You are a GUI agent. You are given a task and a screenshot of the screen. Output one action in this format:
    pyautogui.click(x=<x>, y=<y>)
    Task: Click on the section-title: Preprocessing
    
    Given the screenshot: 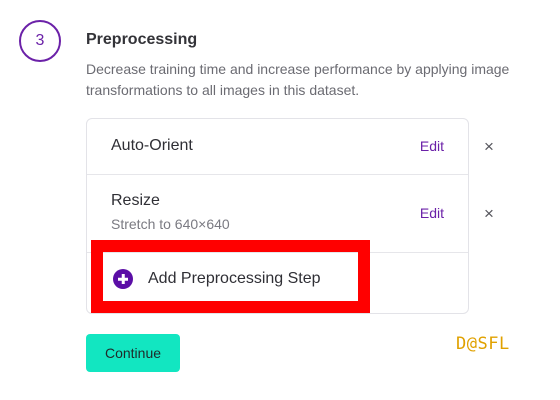 What is the action you would take?
    pyautogui.click(x=142, y=39)
    